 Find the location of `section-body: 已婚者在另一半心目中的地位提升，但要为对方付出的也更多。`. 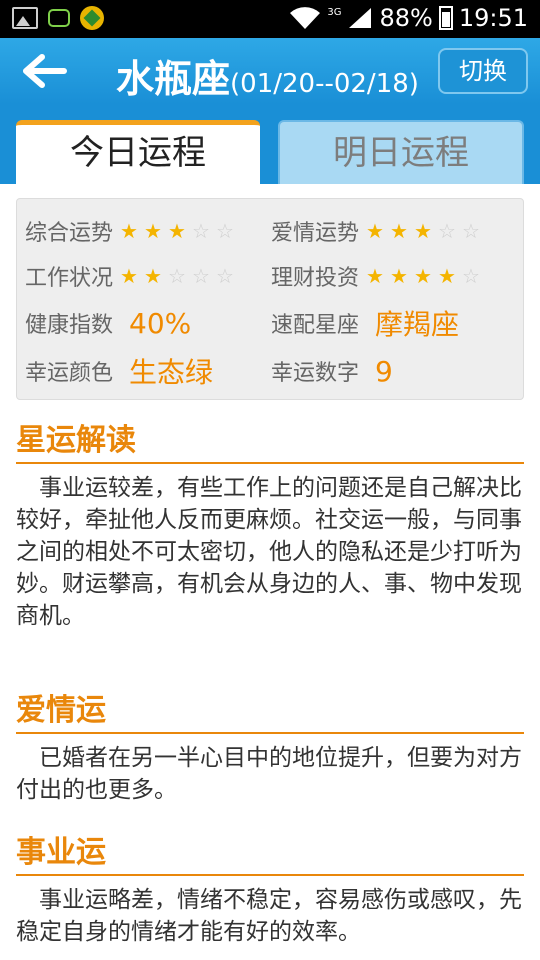

section-body: 已婚者在另一半心目中的地位提升，但要为对方付出的也更多。 is located at coordinates (269, 774).